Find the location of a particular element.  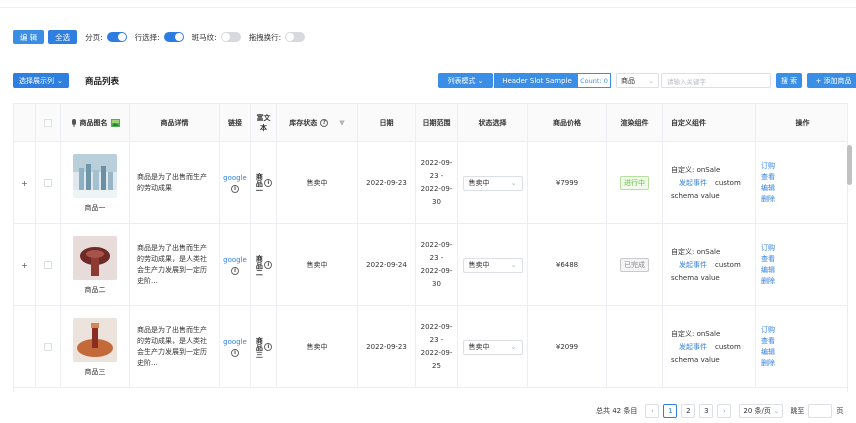

expand-column-header is located at coordinates (25, 123).